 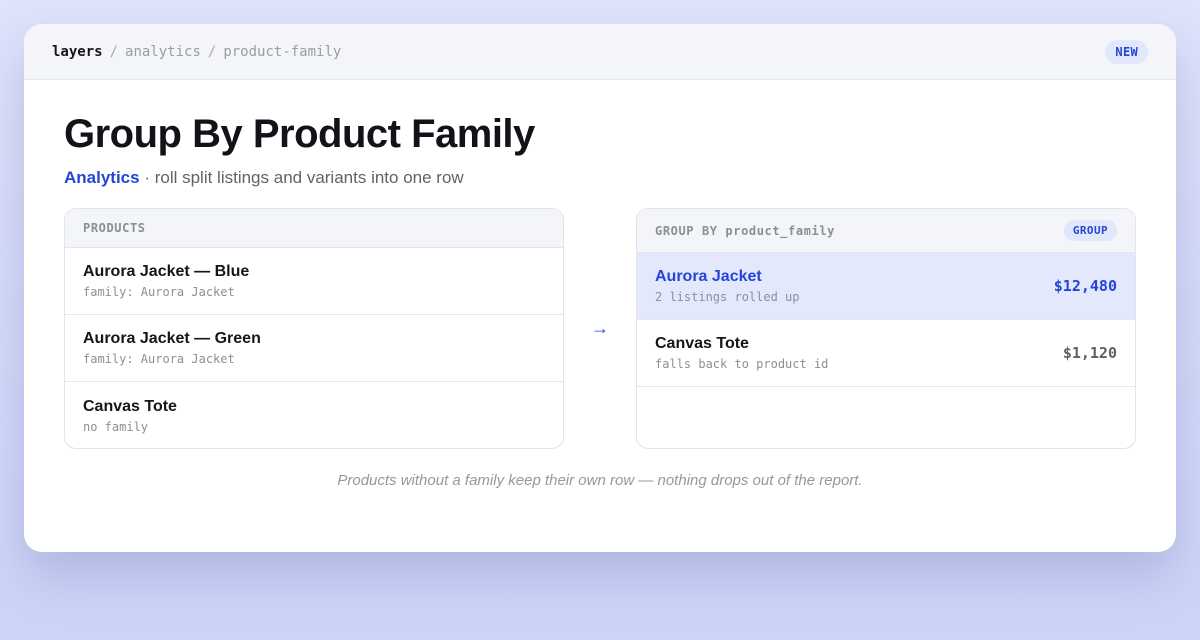 What do you see at coordinates (314, 415) in the screenshot?
I see `product-row: Canvas Tote no family` at bounding box center [314, 415].